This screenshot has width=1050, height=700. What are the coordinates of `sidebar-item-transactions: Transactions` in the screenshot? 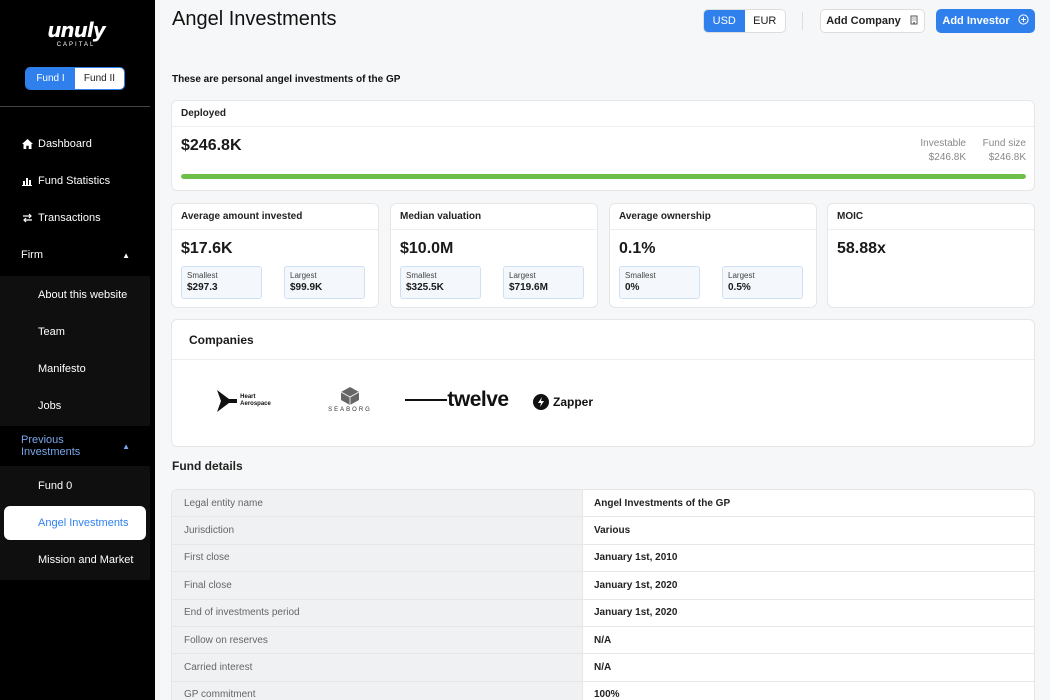 It's located at (75, 218).